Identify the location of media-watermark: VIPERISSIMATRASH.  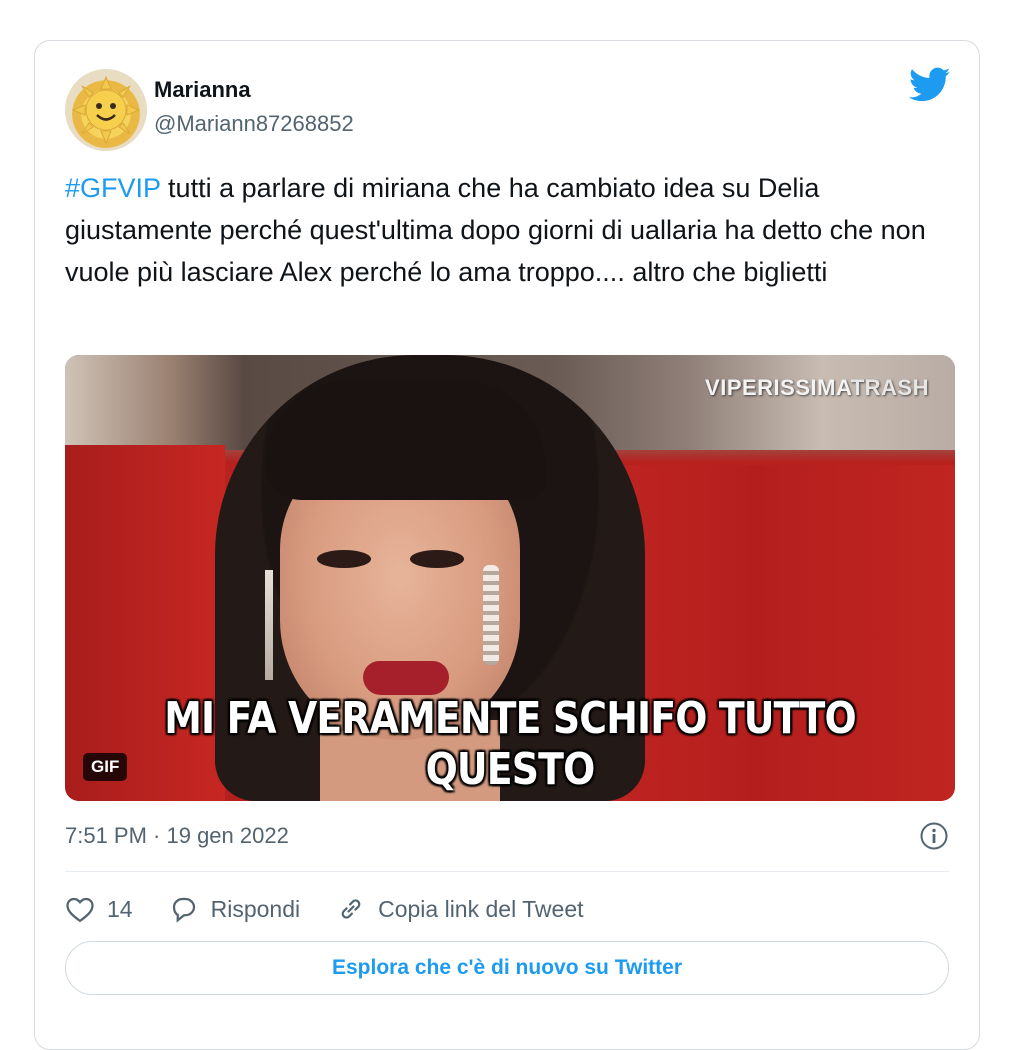
(817, 388).